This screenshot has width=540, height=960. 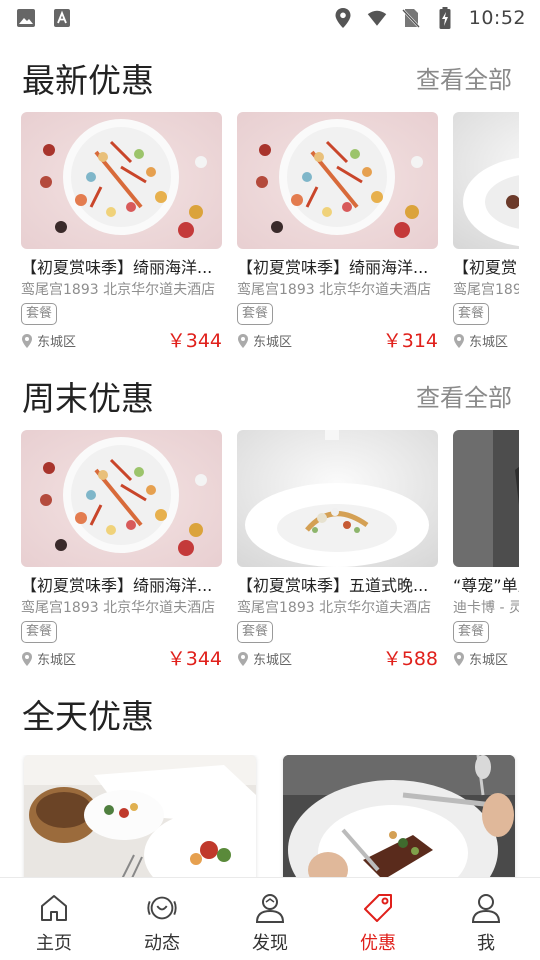 I want to click on bottom-nav: 主页 动态 发现 优惠 我, so click(x=270, y=918).